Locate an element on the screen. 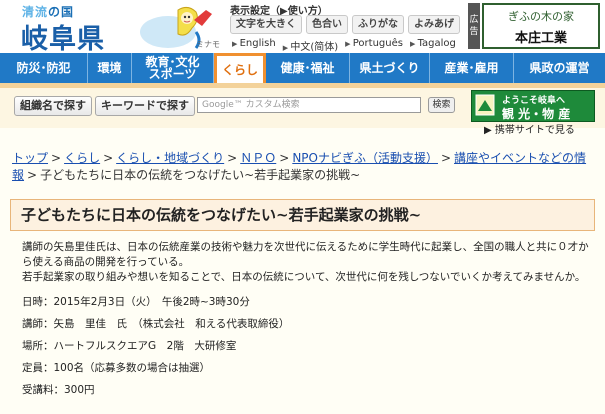  lang-portuguese-link: Português is located at coordinates (374, 45).